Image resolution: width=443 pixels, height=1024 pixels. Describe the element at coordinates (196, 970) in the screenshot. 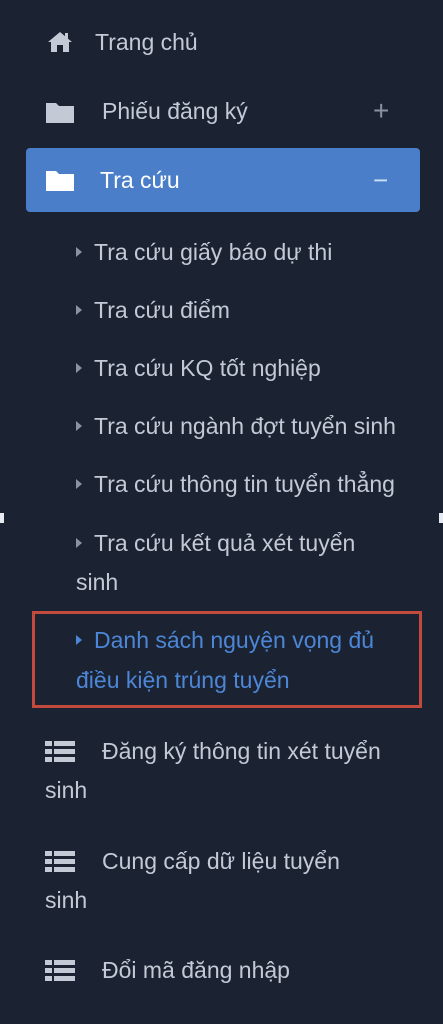

I see `menu-item-change-password-label: Đổi mã đăng nhập` at that location.